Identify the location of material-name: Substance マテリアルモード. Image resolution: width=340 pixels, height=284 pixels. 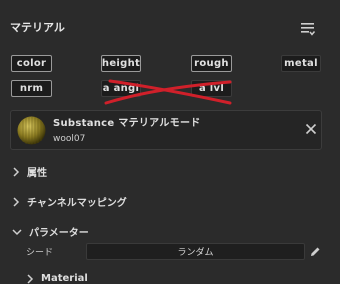
(127, 123).